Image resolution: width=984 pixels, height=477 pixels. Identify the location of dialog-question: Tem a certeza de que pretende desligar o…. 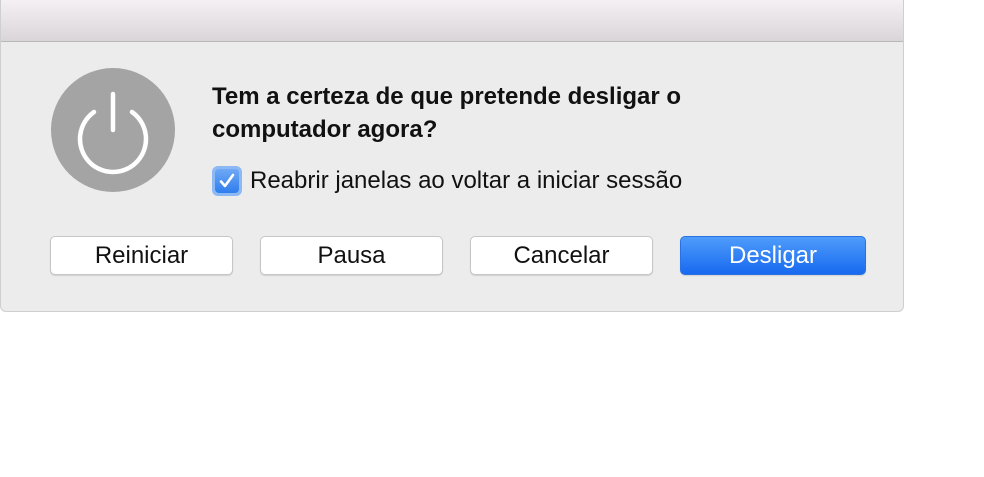
(447, 113).